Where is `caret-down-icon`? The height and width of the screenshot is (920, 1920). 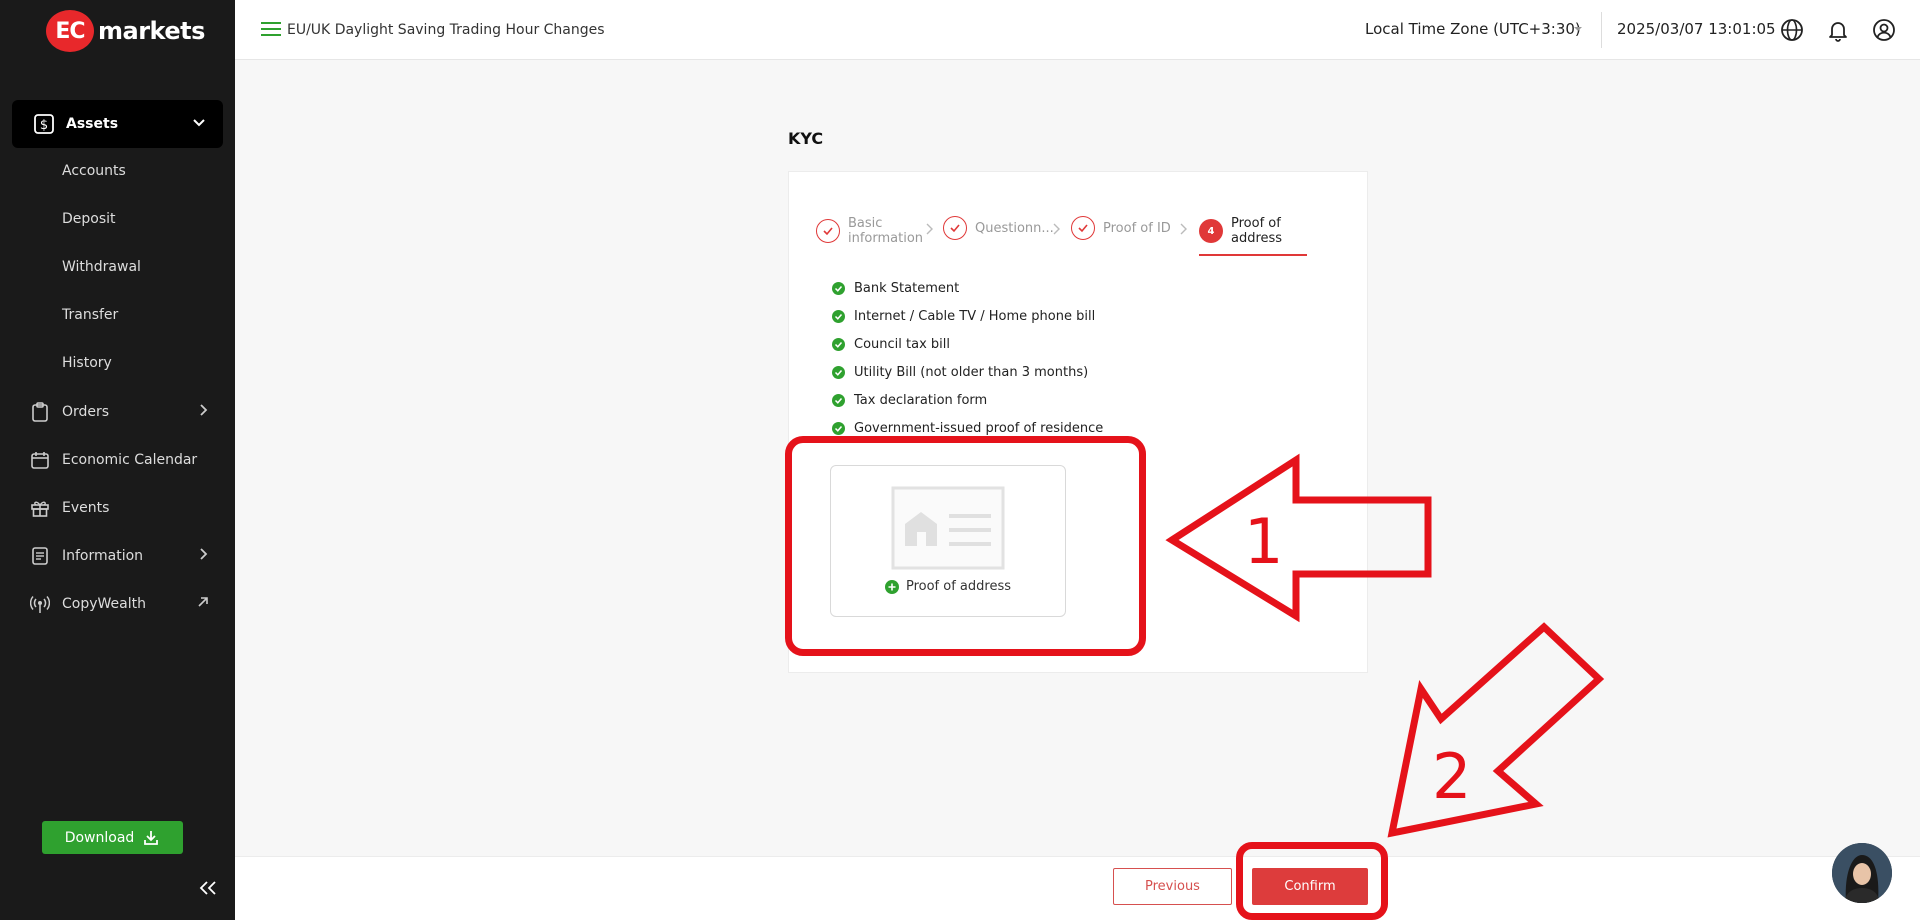
caret-down-icon is located at coordinates (1578, 29).